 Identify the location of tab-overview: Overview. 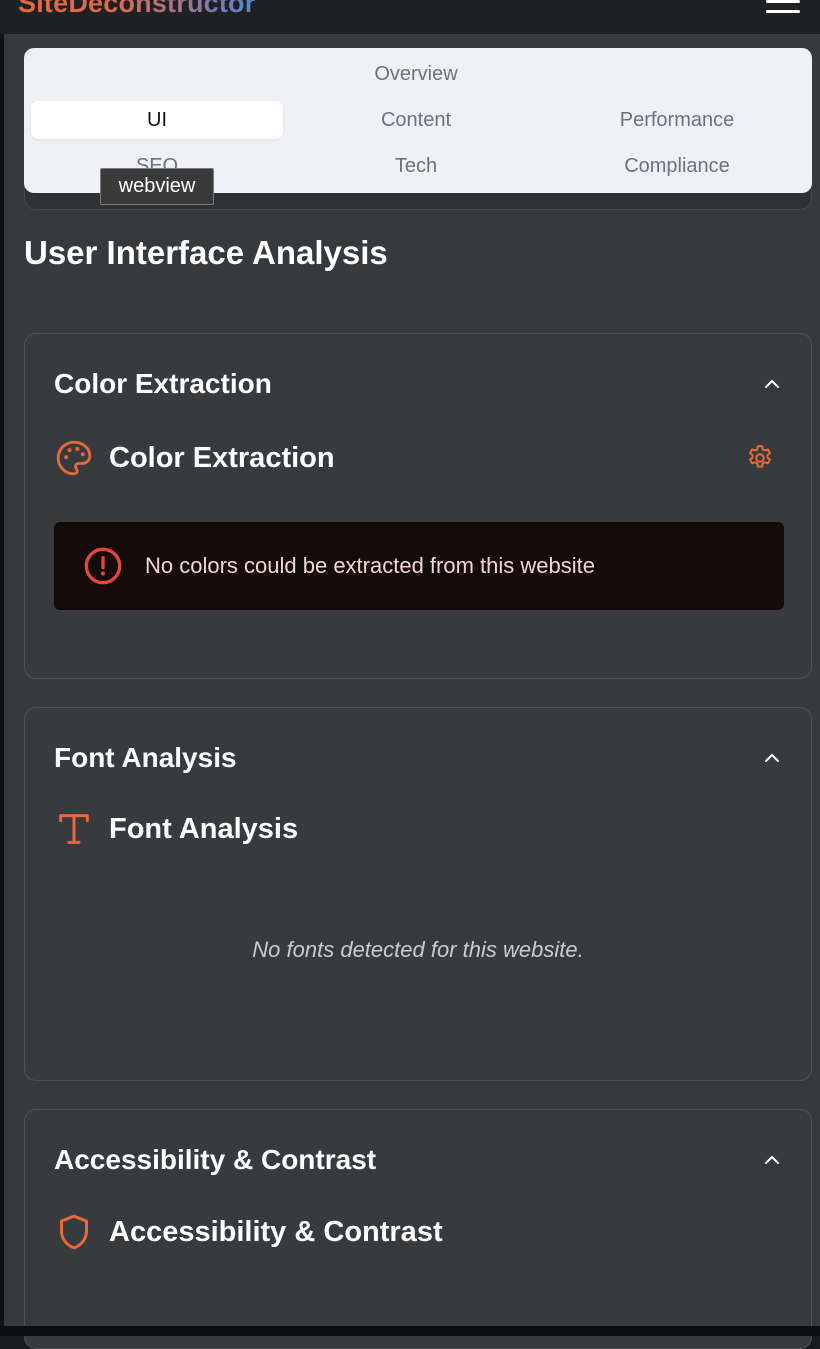
(416, 74).